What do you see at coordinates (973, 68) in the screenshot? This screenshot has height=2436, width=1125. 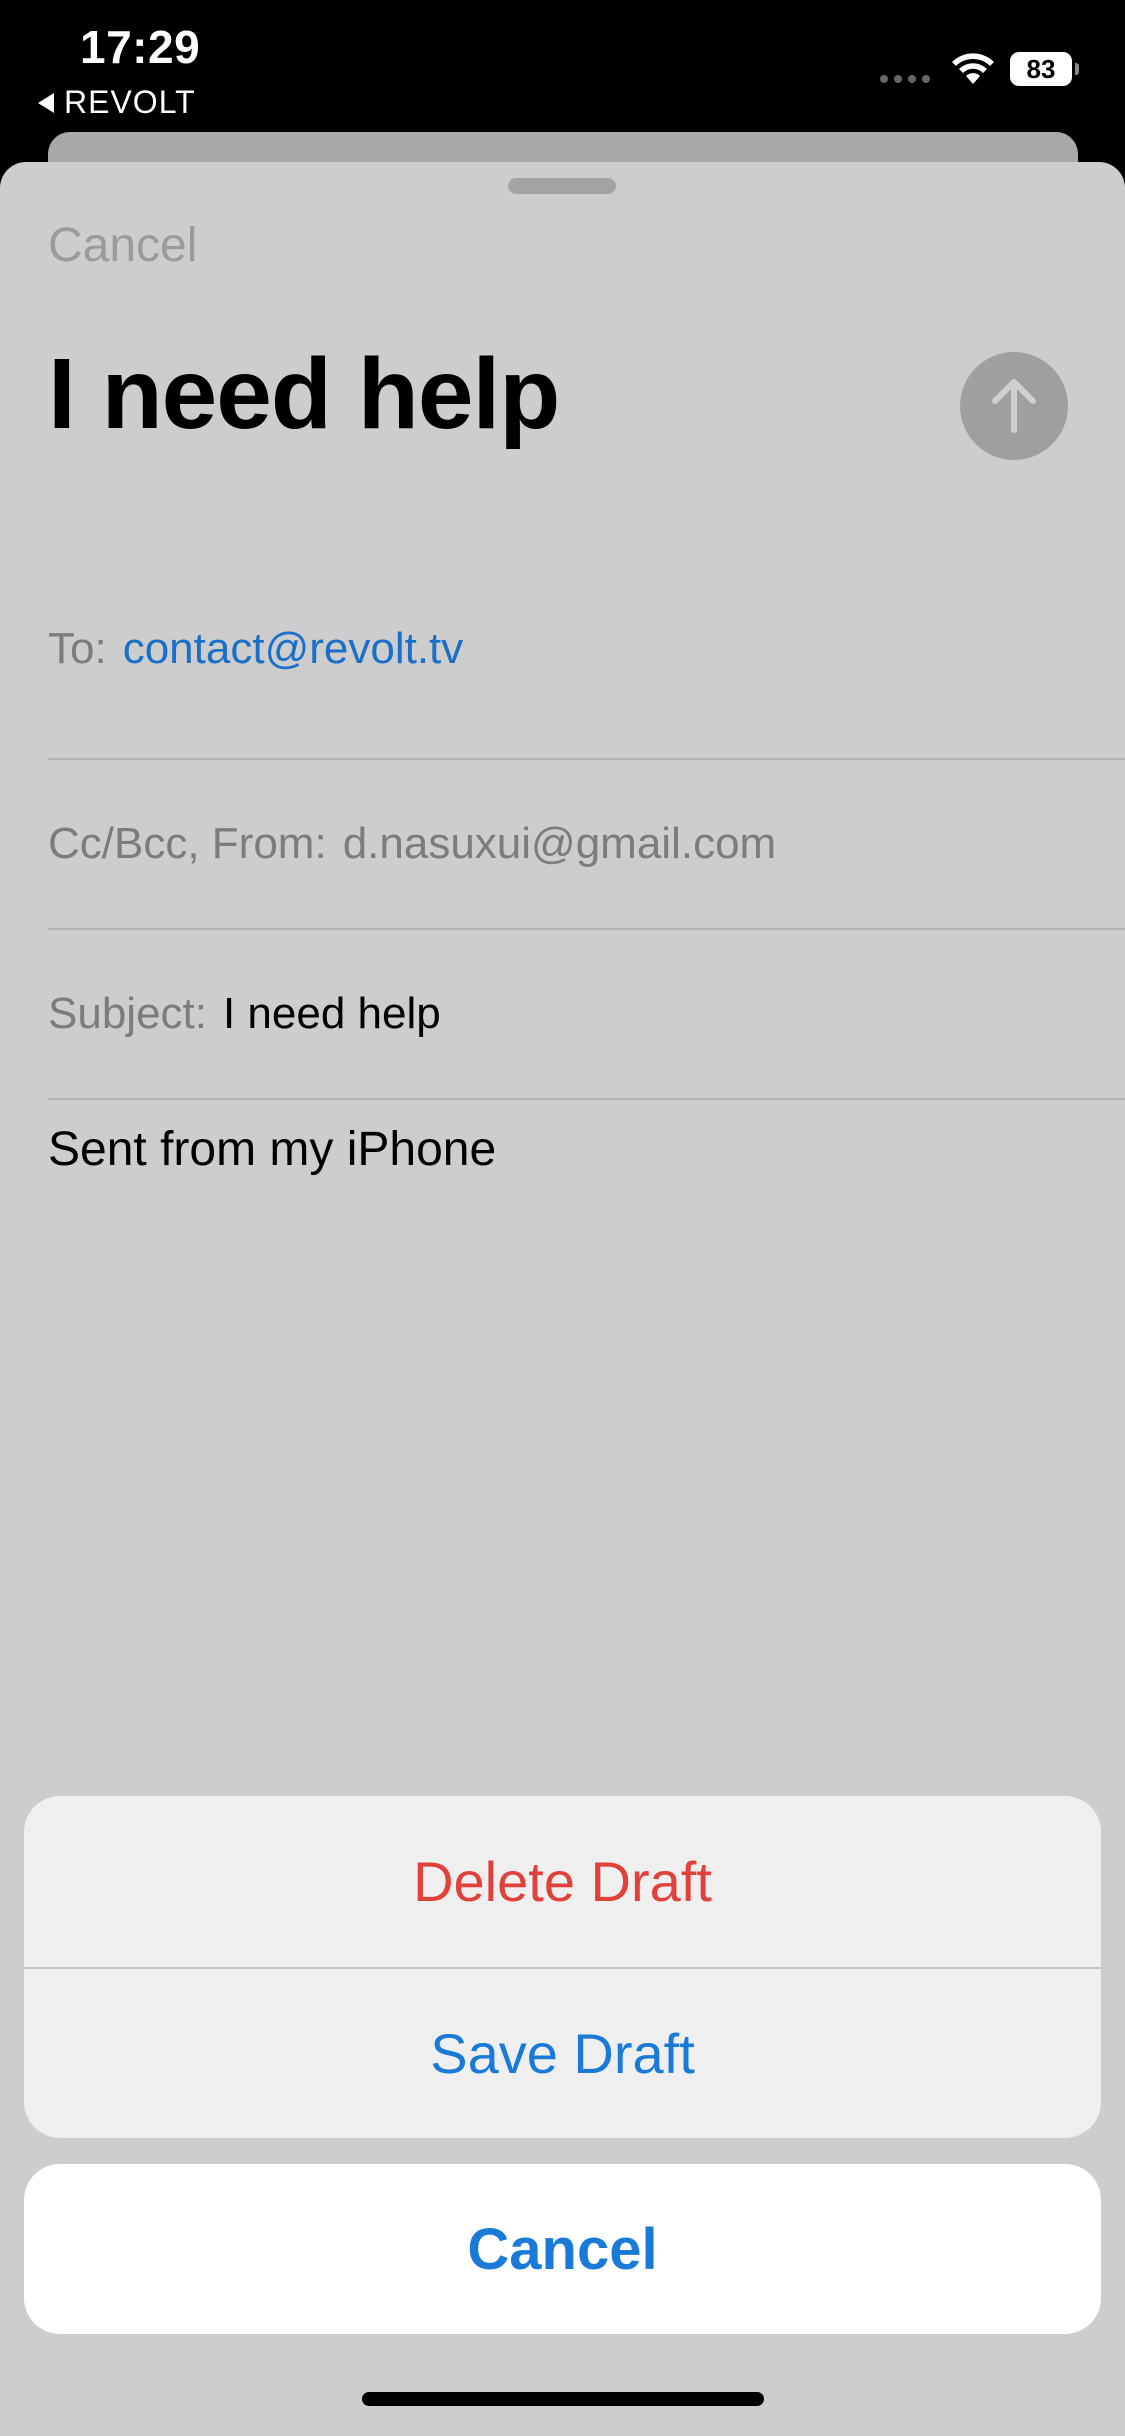 I see `wifi-icon` at bounding box center [973, 68].